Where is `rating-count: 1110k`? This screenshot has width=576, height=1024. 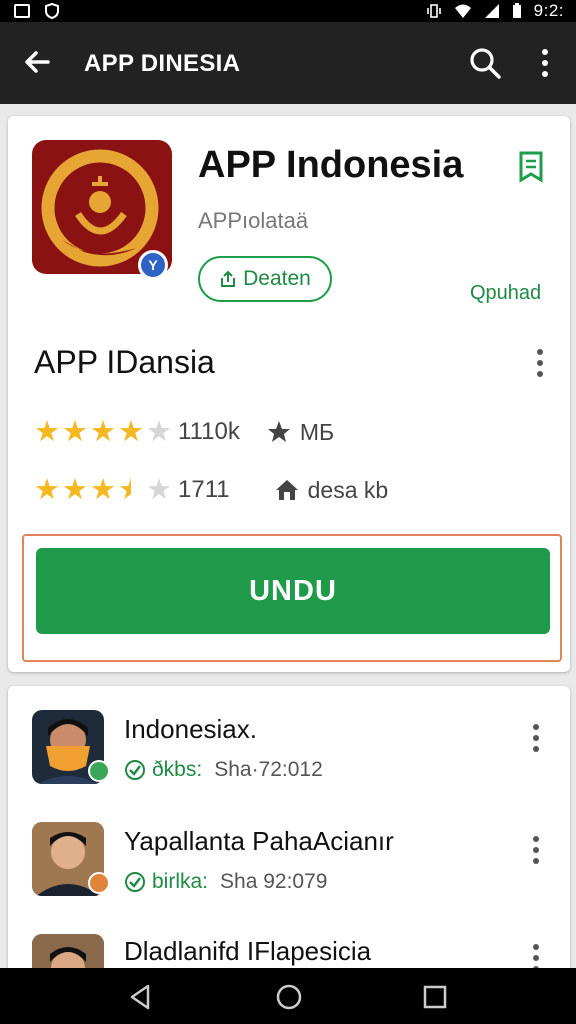 rating-count: 1110k is located at coordinates (209, 431).